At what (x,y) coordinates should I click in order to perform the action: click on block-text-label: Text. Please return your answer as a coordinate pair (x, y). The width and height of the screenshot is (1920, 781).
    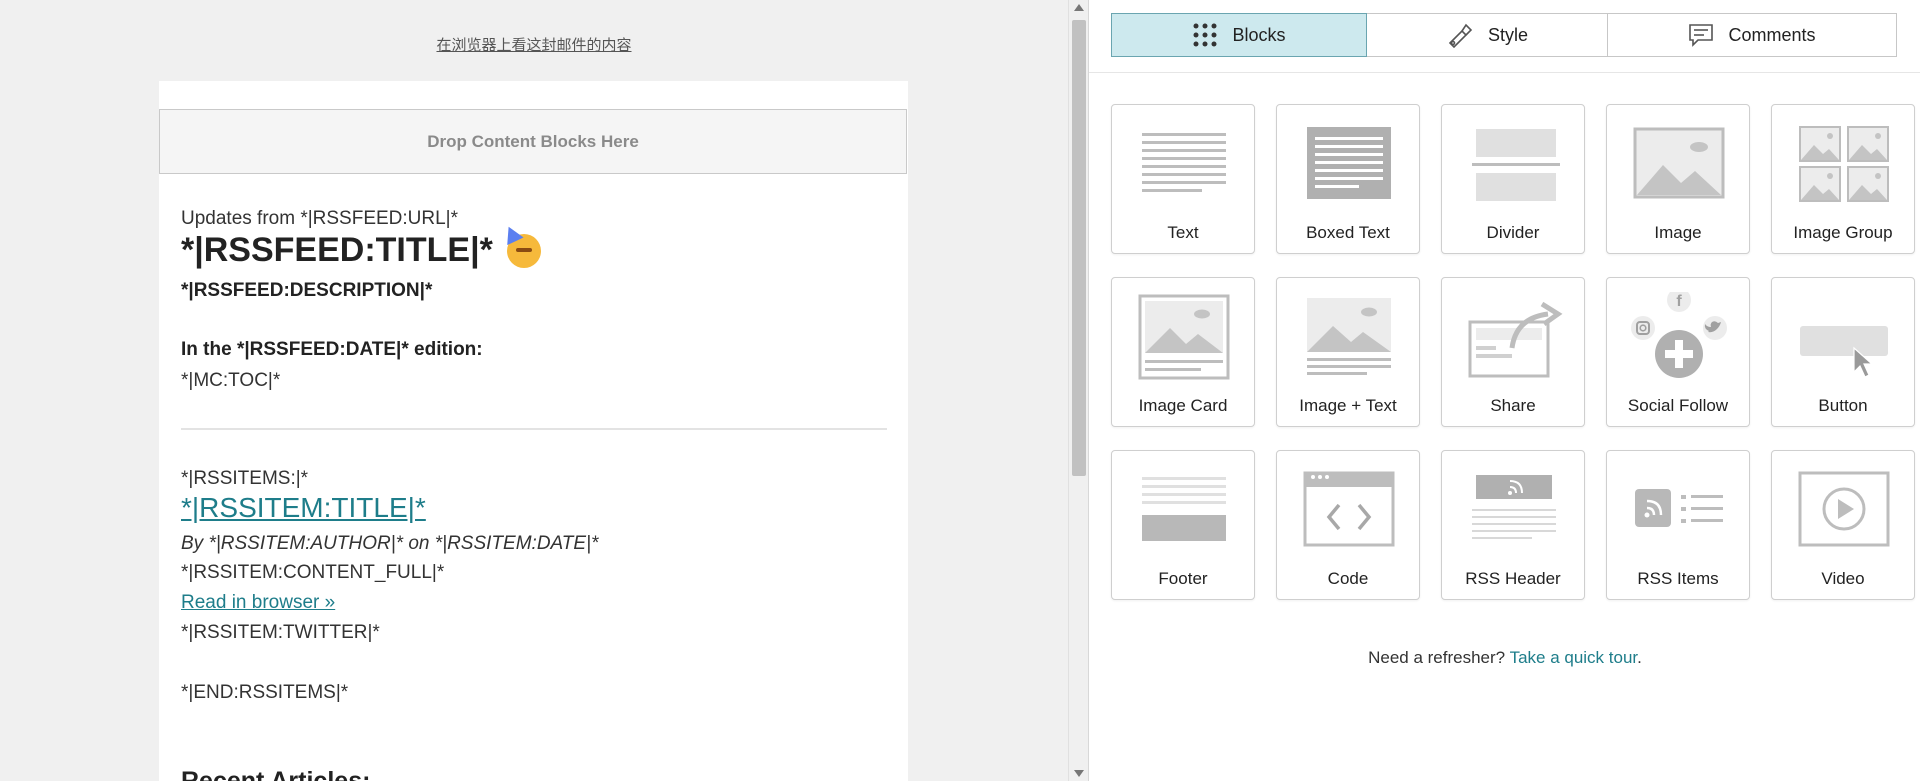
    Looking at the image, I should click on (1183, 232).